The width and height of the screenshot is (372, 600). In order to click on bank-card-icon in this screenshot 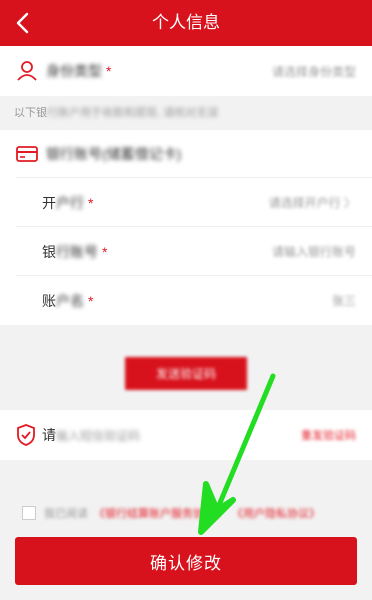, I will do `click(27, 154)`.